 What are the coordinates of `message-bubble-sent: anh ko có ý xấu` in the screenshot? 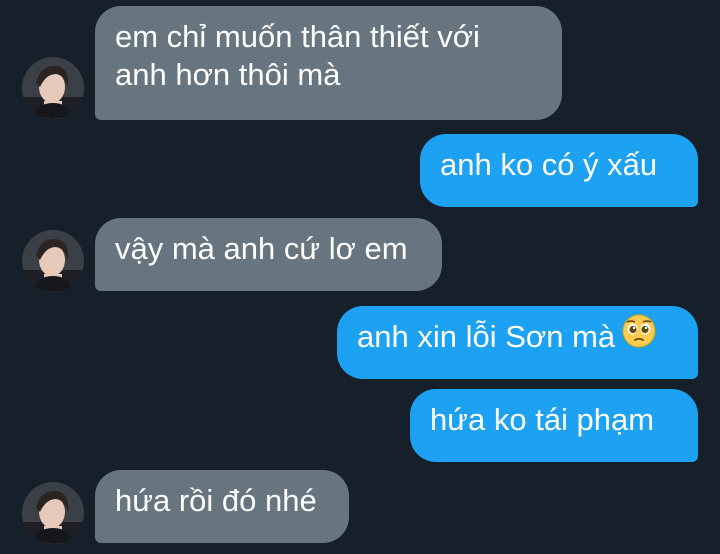 It's located at (559, 170).